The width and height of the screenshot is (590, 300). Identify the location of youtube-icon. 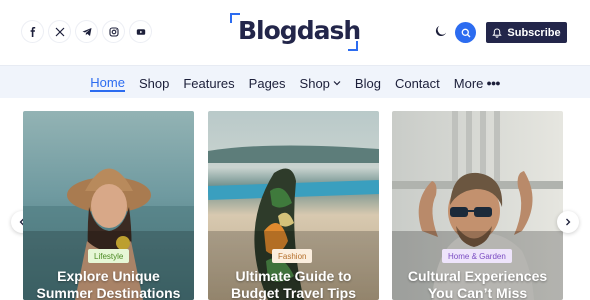
(140, 31).